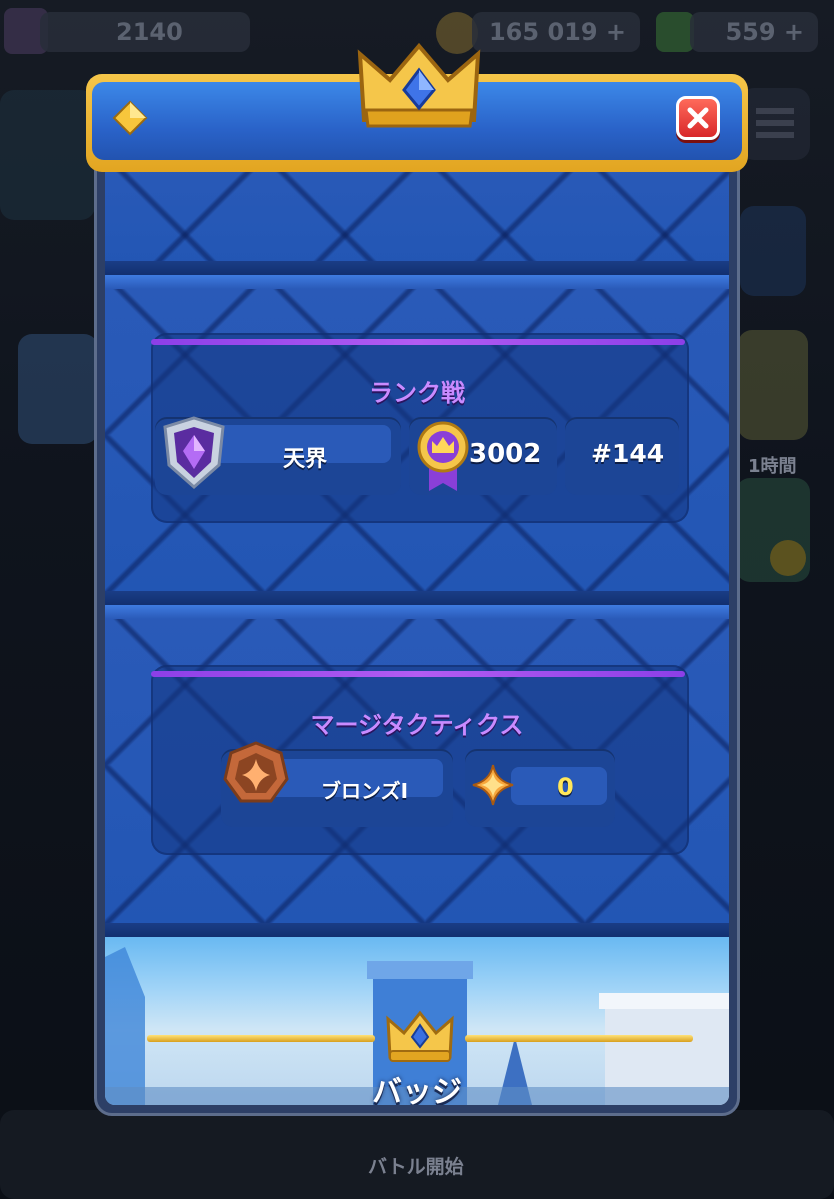 The height and width of the screenshot is (1199, 834). What do you see at coordinates (261, 1038) in the screenshot?
I see `banner-left-bar` at bounding box center [261, 1038].